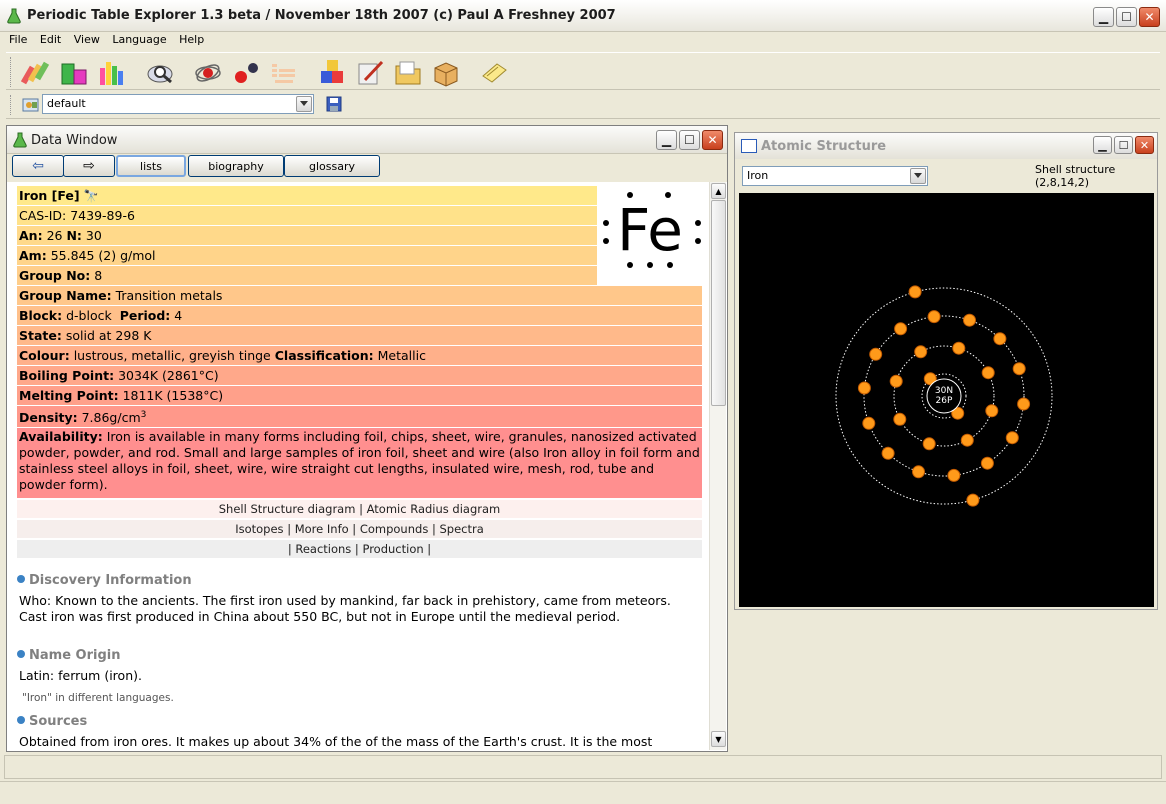 This screenshot has height=804, width=1166. I want to click on vertical-scrollbar: ▲ ▼, so click(717, 466).